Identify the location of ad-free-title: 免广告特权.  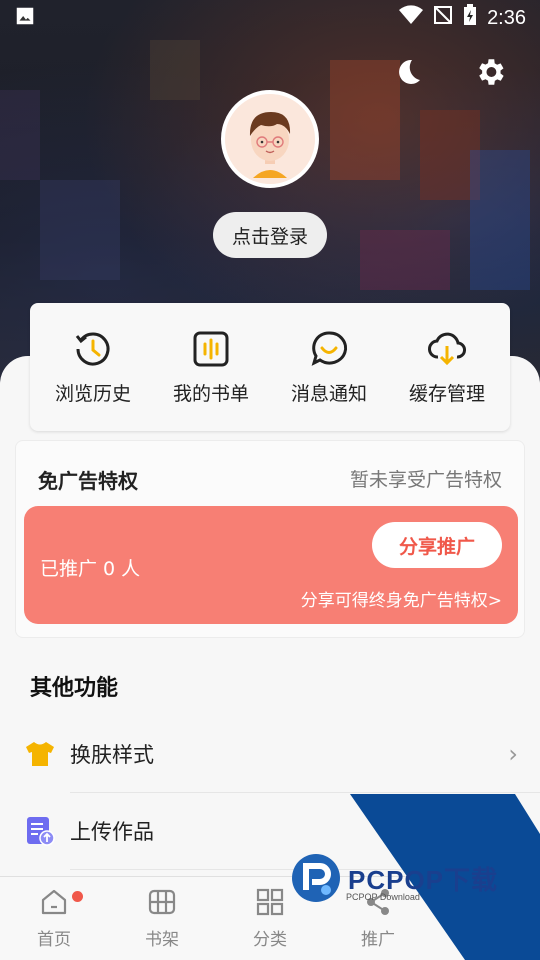
(88, 481).